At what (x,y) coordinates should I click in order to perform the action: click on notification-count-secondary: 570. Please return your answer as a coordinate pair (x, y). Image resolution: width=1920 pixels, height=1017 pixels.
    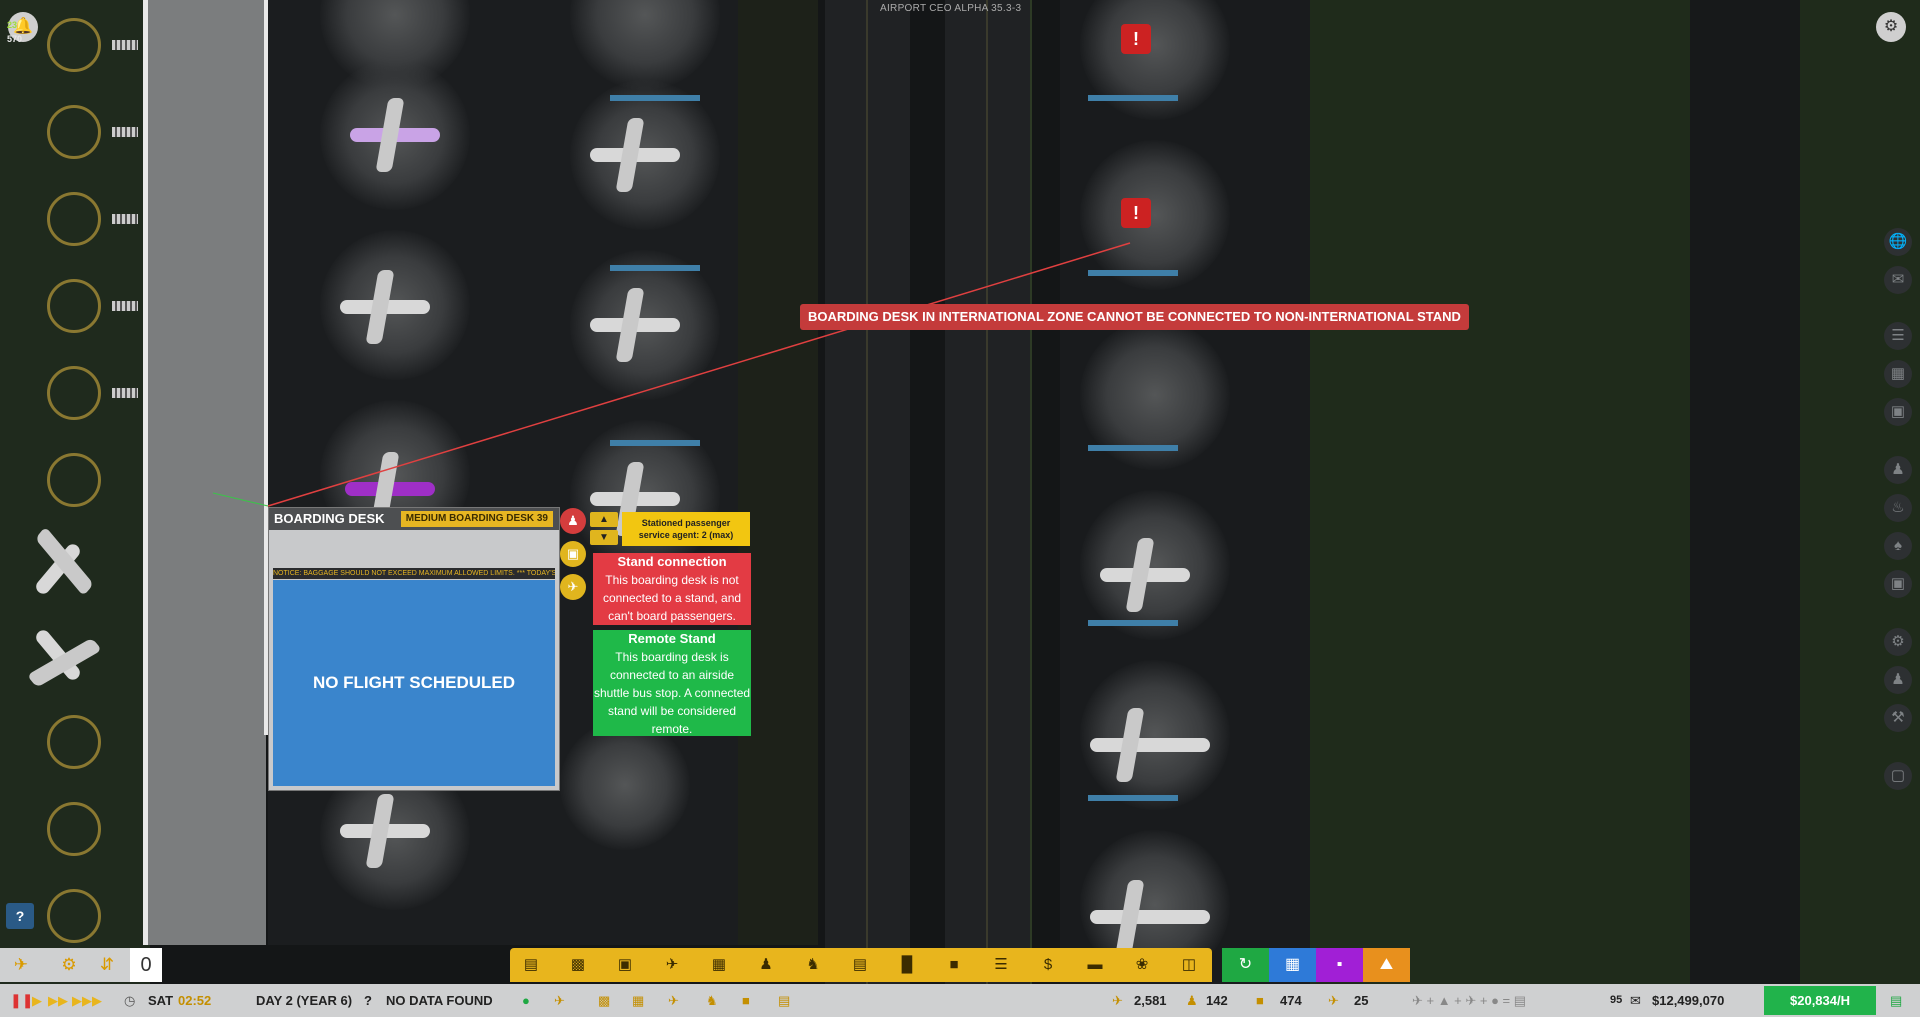
    Looking at the image, I should click on (15, 39).